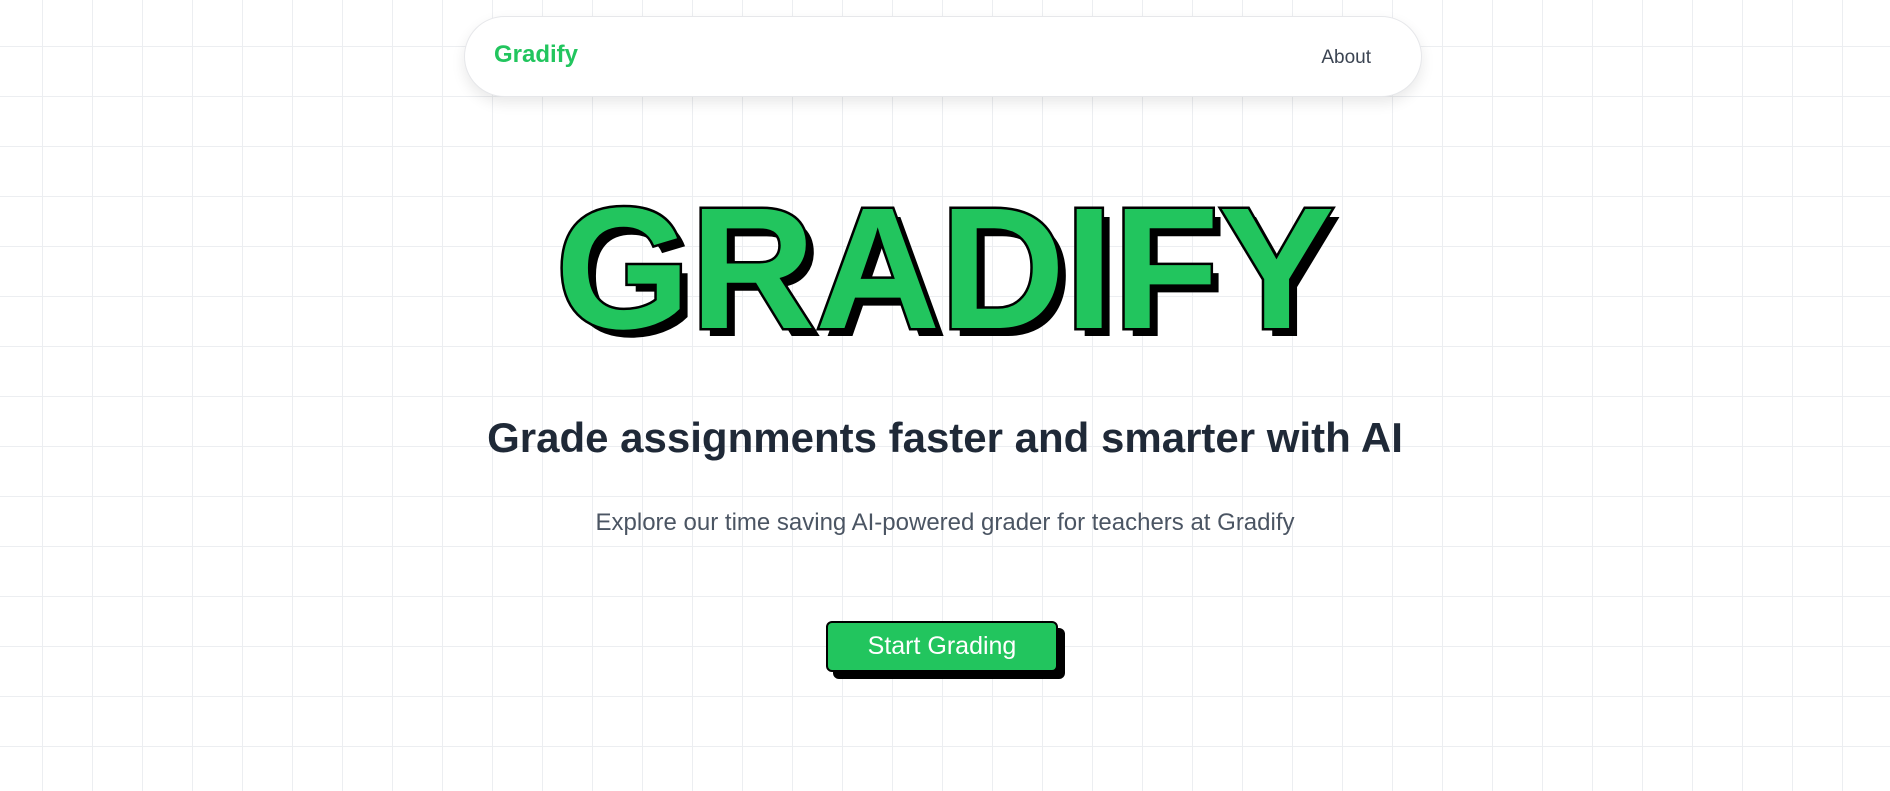  I want to click on nav-link-about: About, so click(1346, 57).